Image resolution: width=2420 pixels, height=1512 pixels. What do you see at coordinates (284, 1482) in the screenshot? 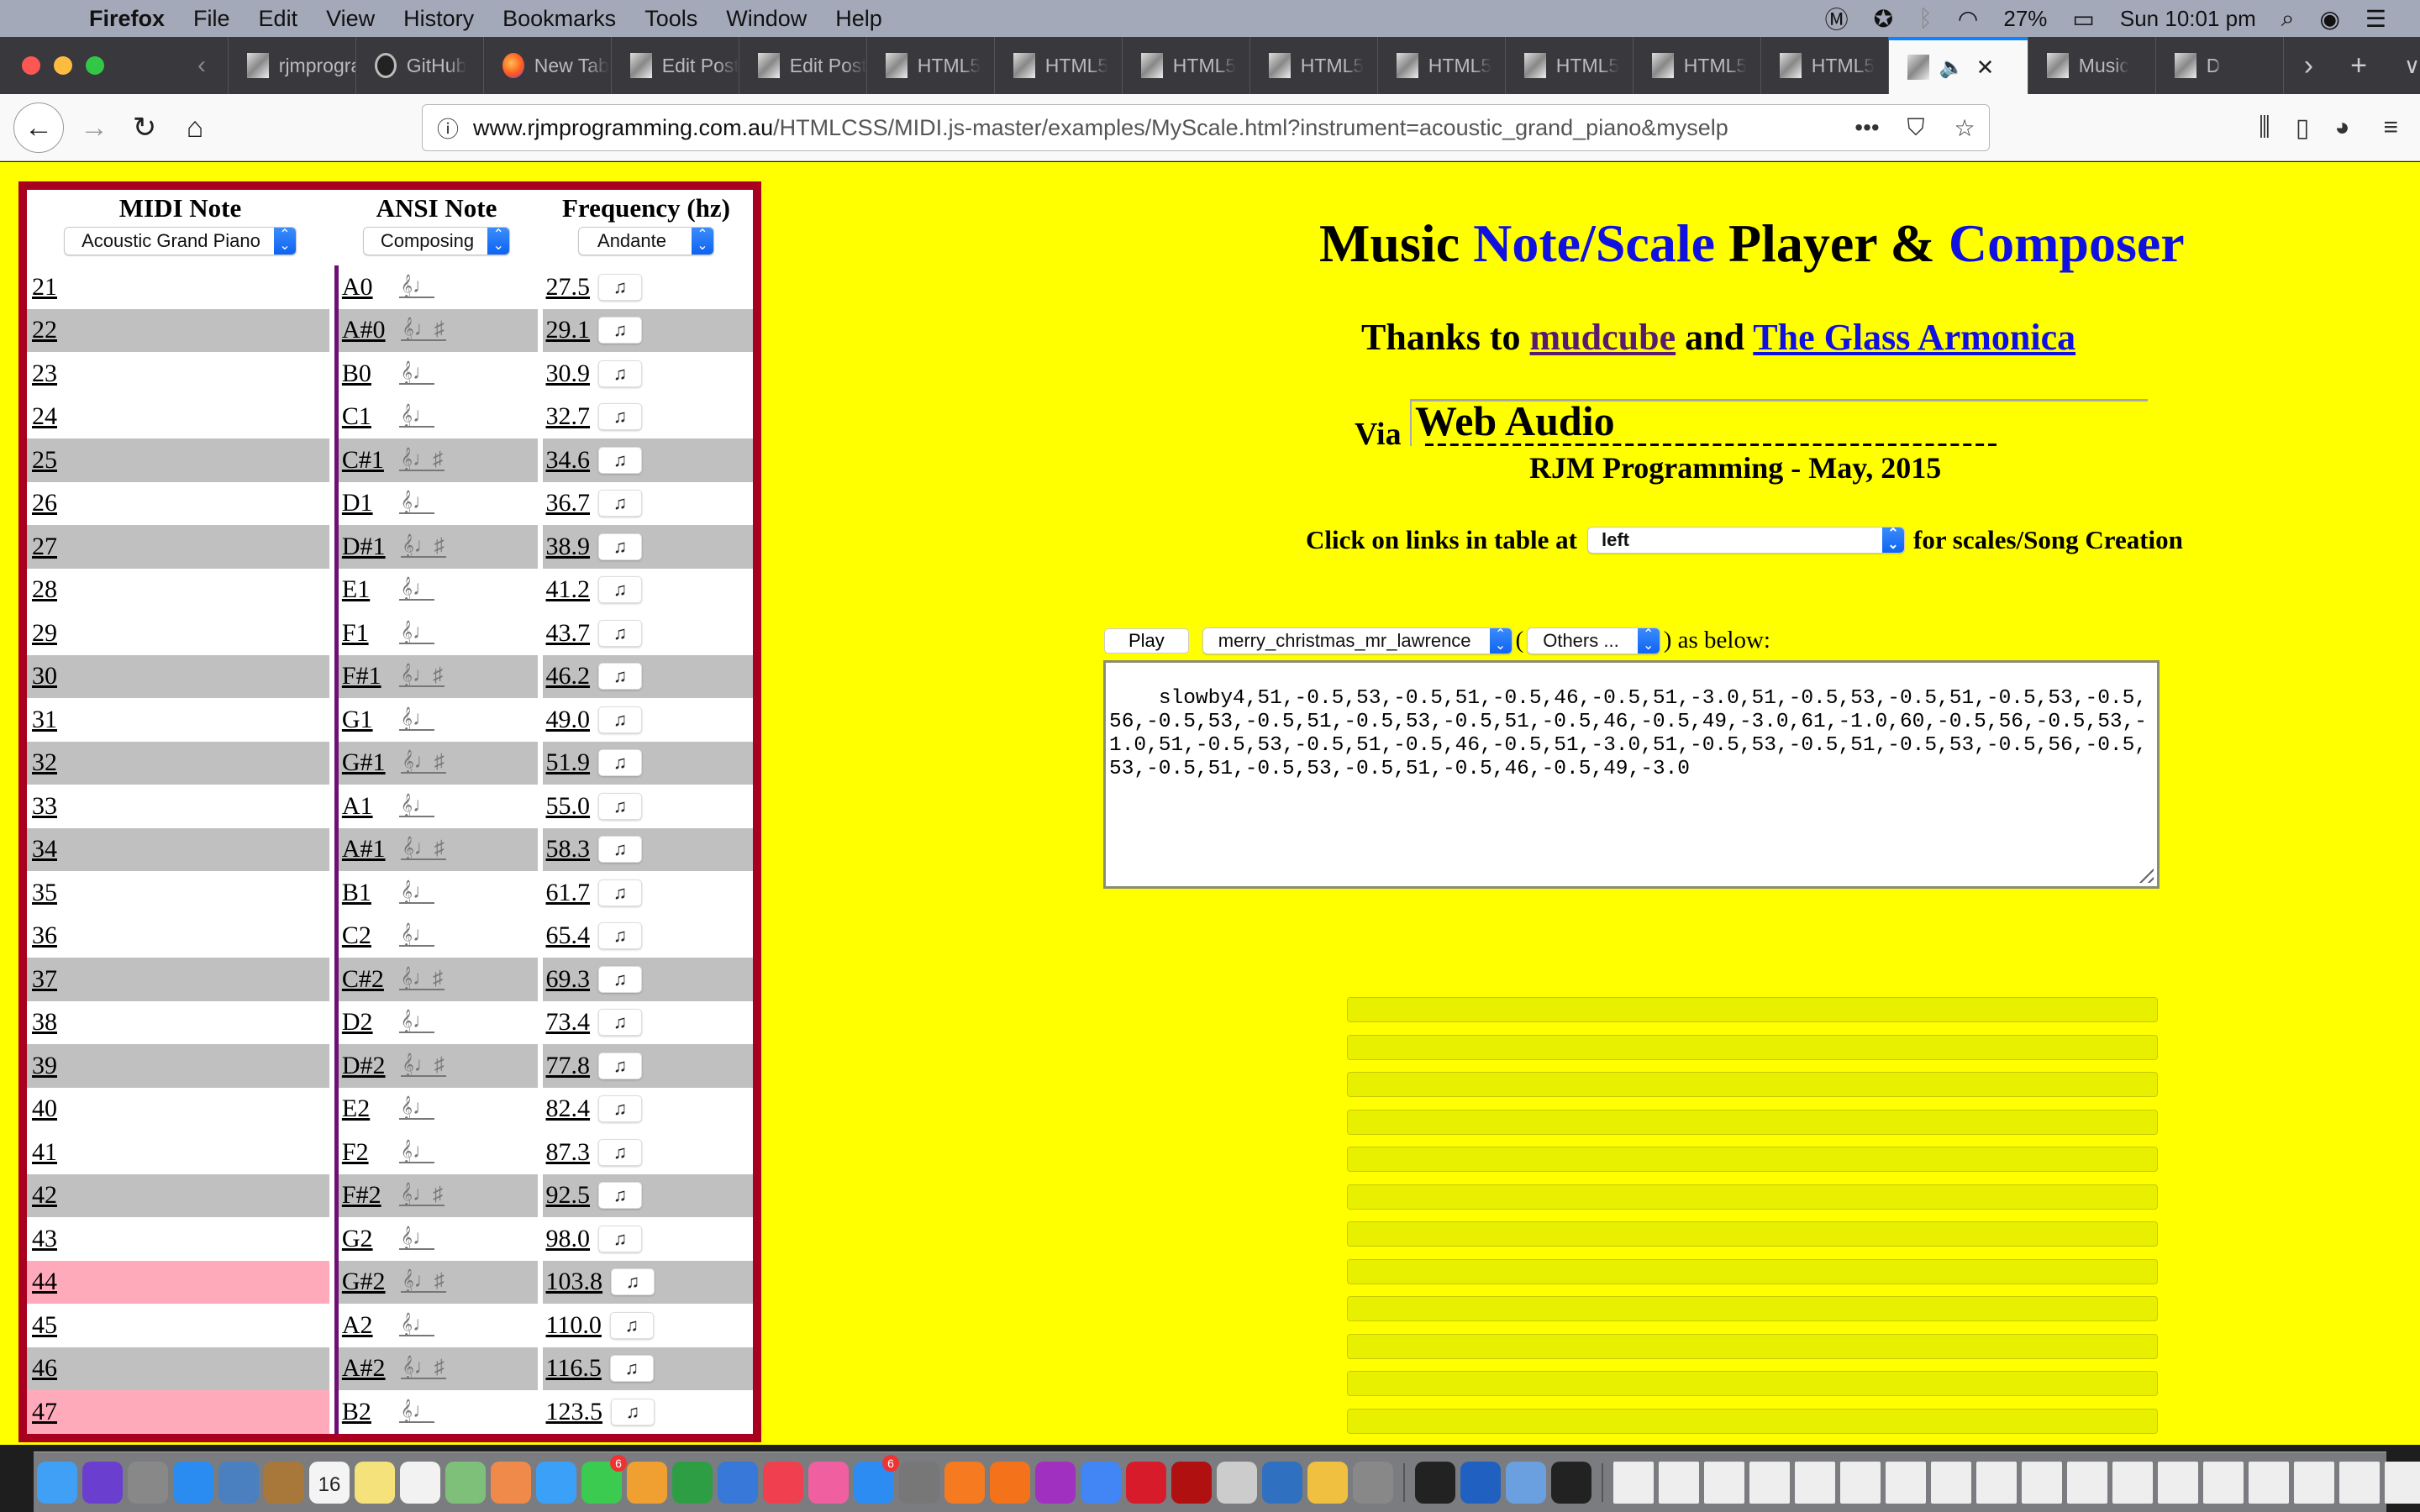
I see `dock-contacts-icon` at bounding box center [284, 1482].